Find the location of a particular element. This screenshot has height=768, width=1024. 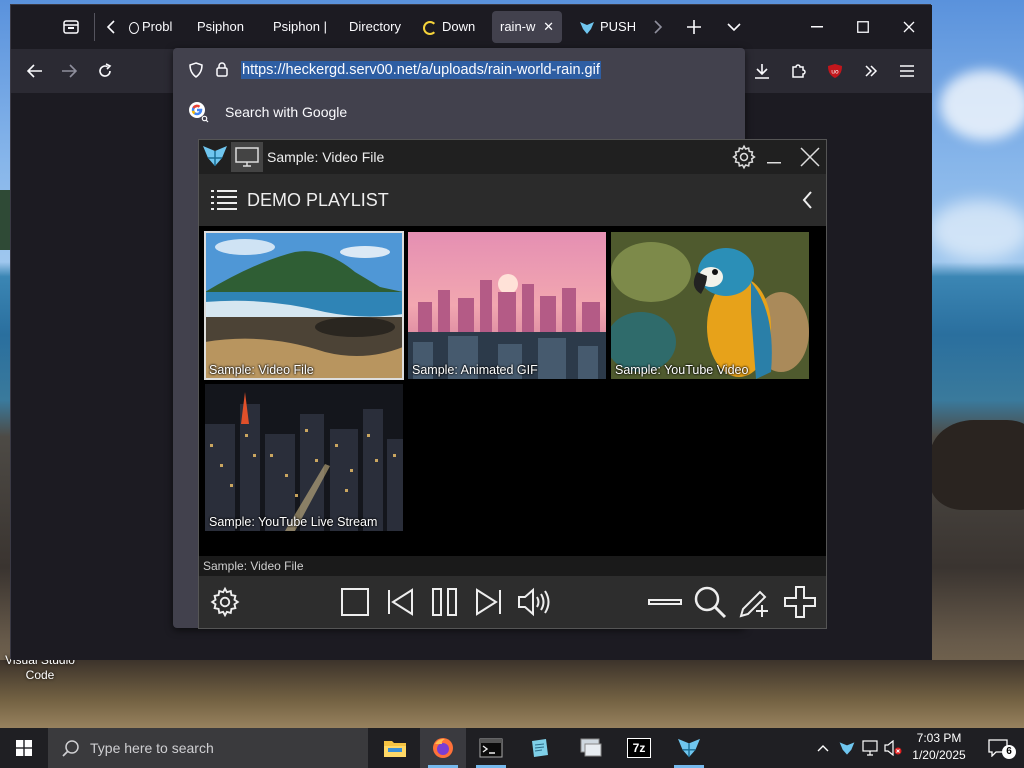

tab-scroll-right-button is located at coordinates (658, 27).